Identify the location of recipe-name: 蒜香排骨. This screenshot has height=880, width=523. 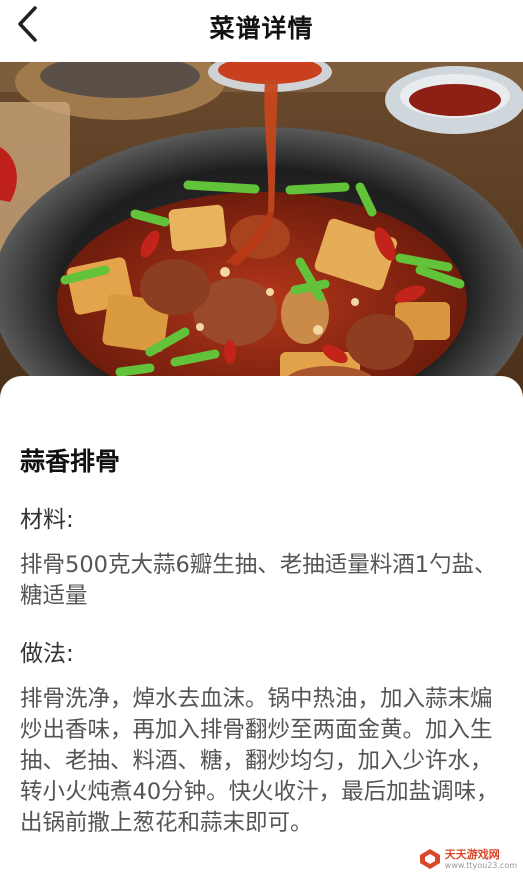
(70, 461).